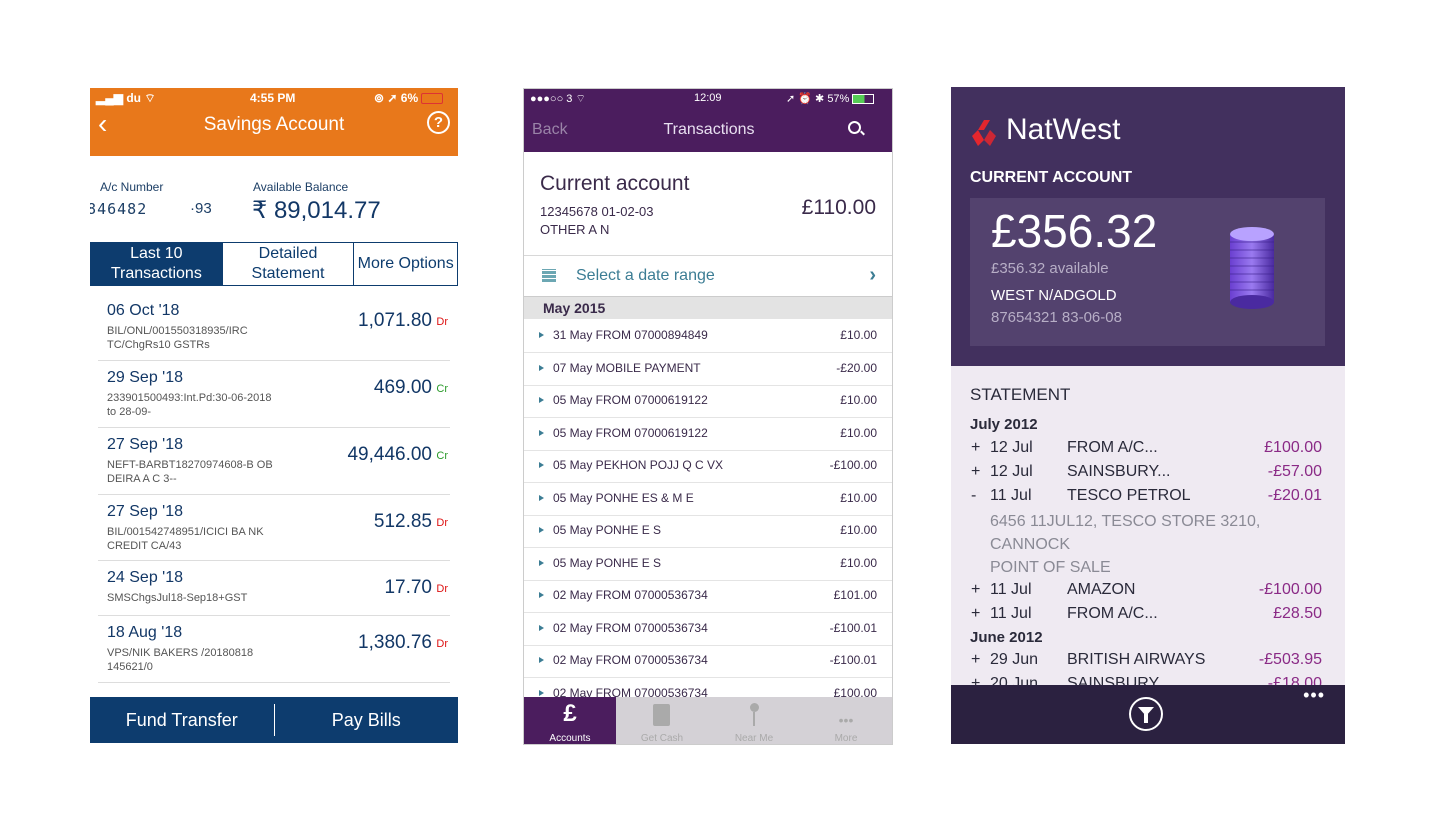 The image size is (1434, 838). I want to click on brand-name: NatWest, so click(1063, 129).